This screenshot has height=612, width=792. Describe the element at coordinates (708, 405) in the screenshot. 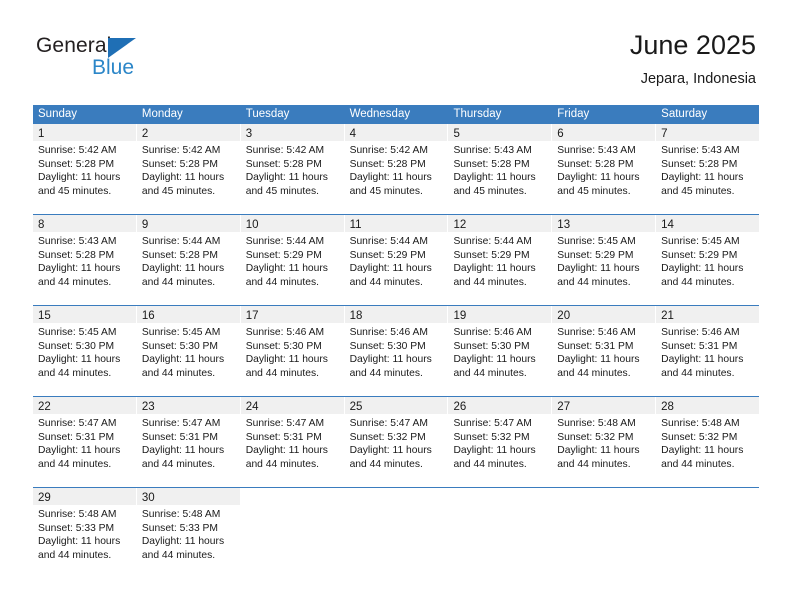

I see `day-number-band: 28` at that location.